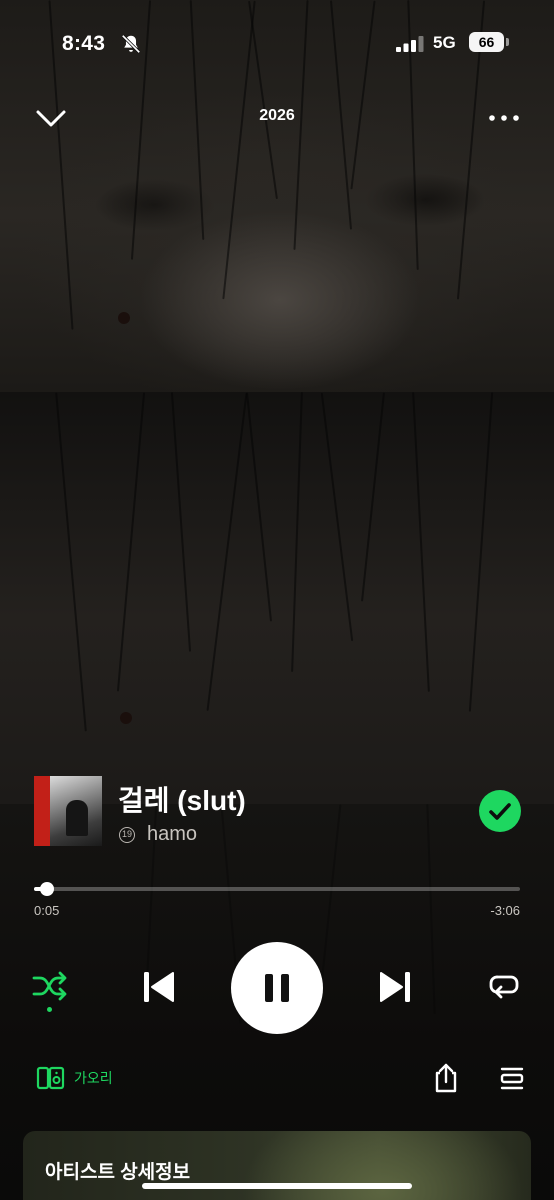 The height and width of the screenshot is (1200, 554). I want to click on skip-previous-icon, so click(159, 987).